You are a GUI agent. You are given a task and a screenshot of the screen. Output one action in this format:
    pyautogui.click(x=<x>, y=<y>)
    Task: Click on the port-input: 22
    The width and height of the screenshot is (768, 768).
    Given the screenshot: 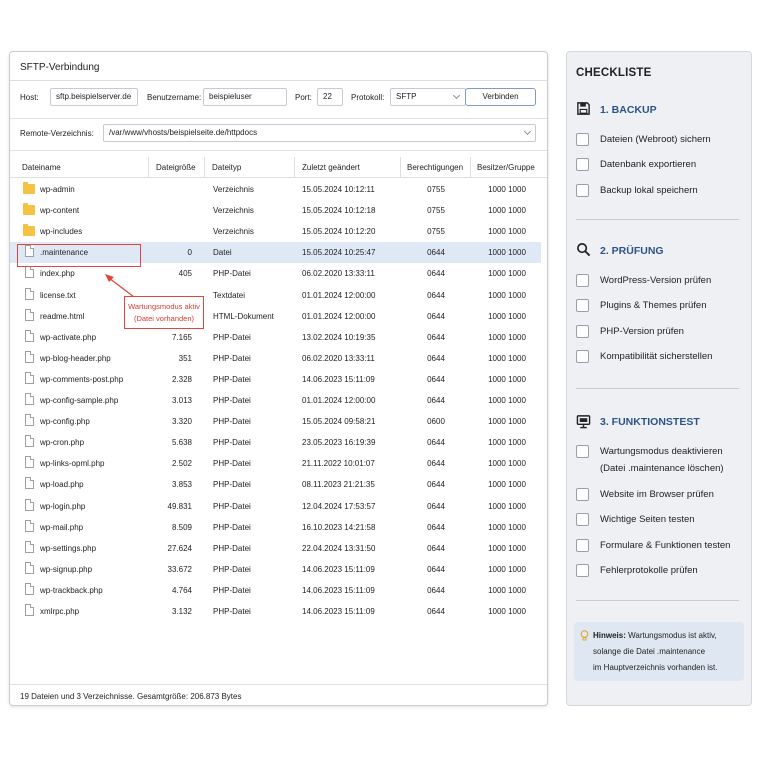 What is the action you would take?
    pyautogui.click(x=330, y=97)
    